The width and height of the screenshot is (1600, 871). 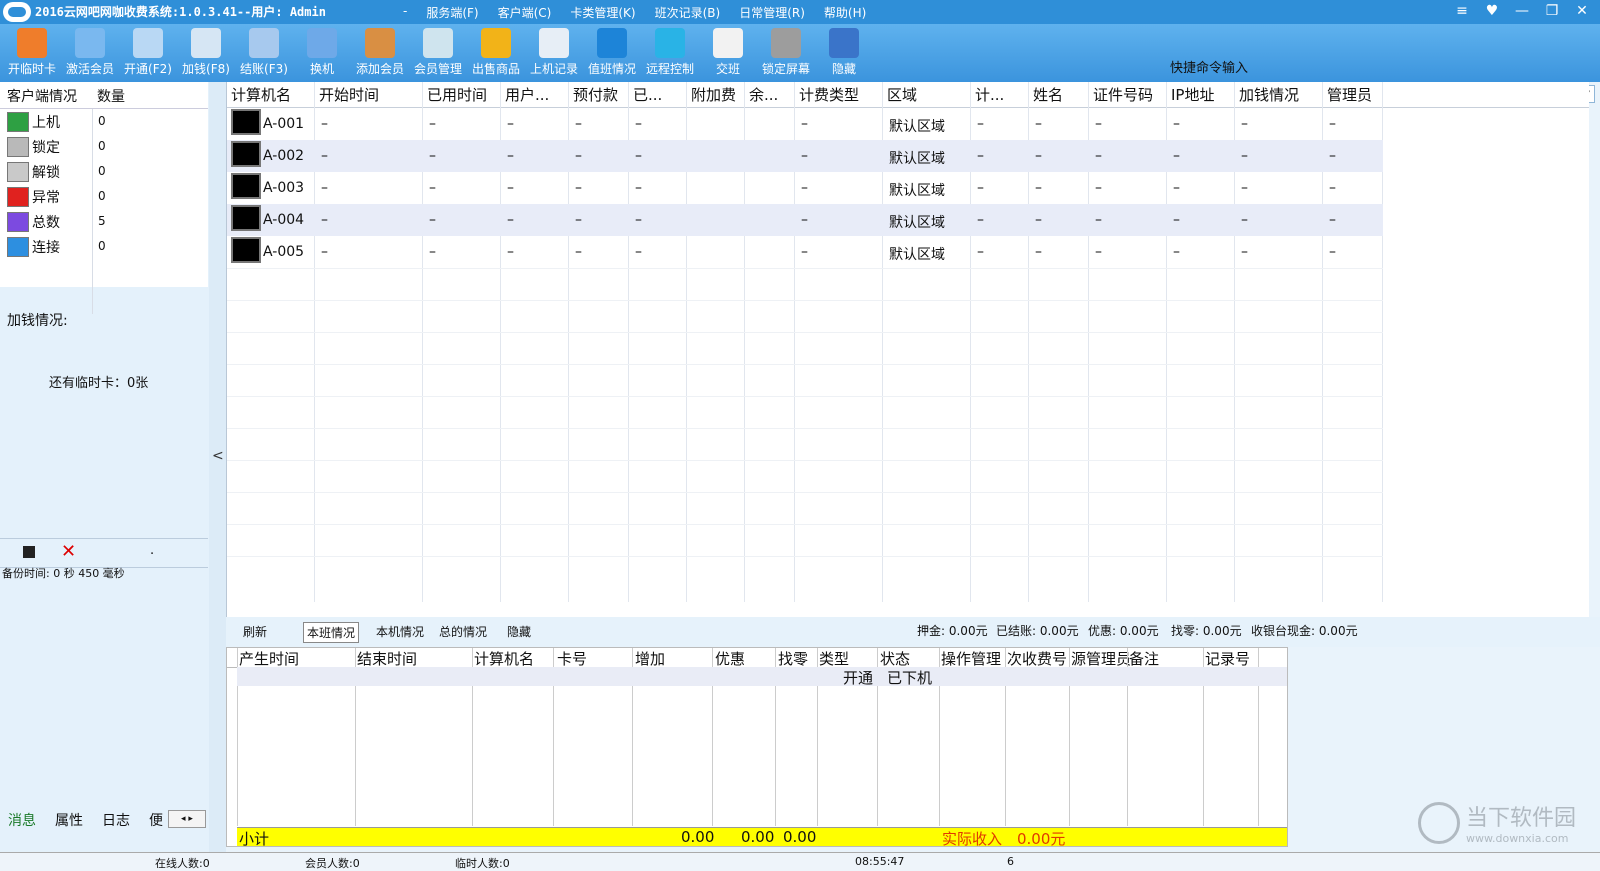 I want to click on tab-more: 便, so click(x=156, y=820).